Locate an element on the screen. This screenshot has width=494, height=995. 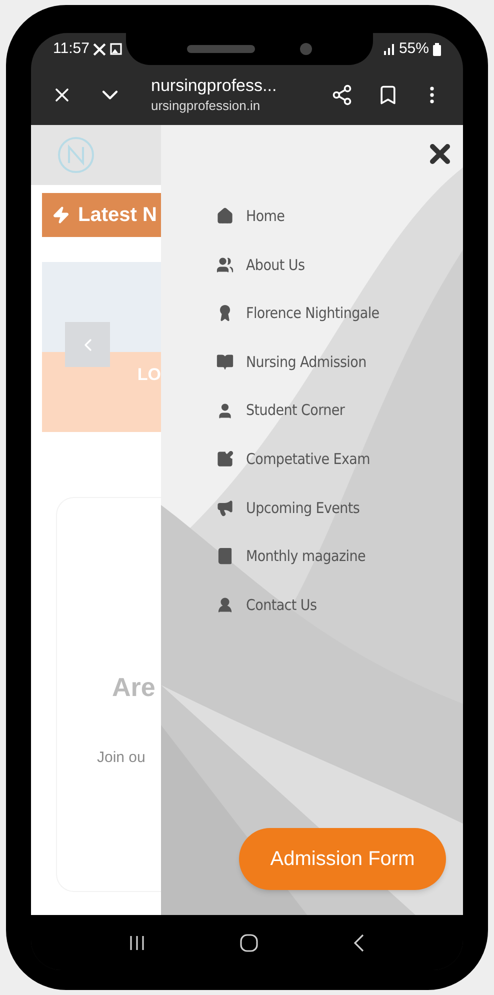
home-icon is located at coordinates (225, 216).